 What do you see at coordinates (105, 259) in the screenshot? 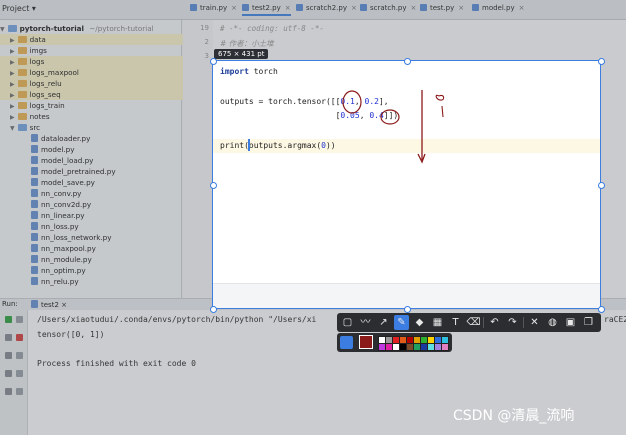
I see `tree-file: nn_module.py` at bounding box center [105, 259].